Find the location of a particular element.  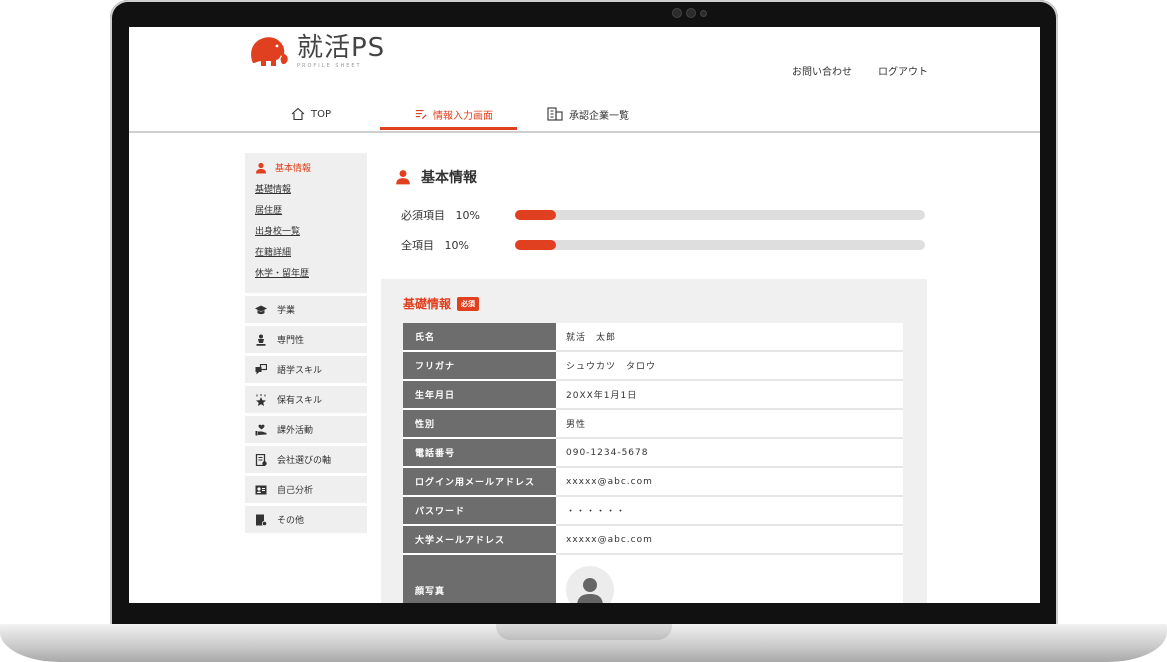

person-stand-icon is located at coordinates (261, 340).